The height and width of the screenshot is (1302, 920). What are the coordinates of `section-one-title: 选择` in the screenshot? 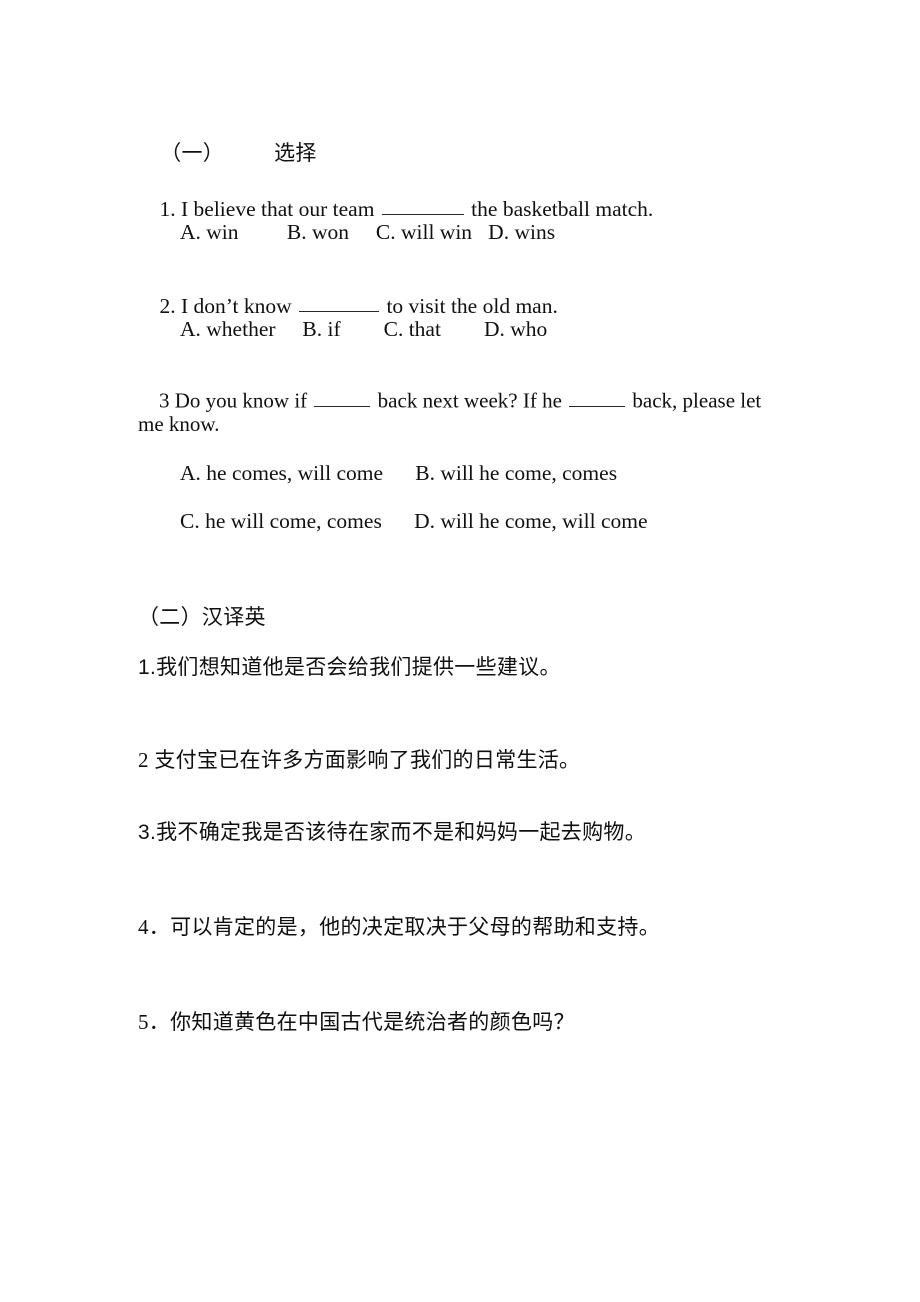 It's located at (295, 153).